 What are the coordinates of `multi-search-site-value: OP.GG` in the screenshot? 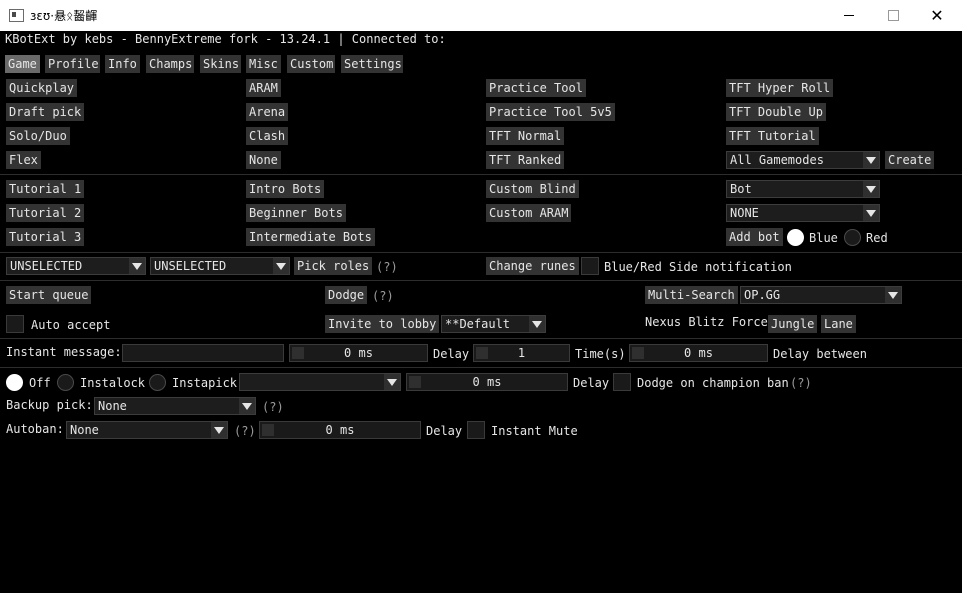 It's located at (762, 295).